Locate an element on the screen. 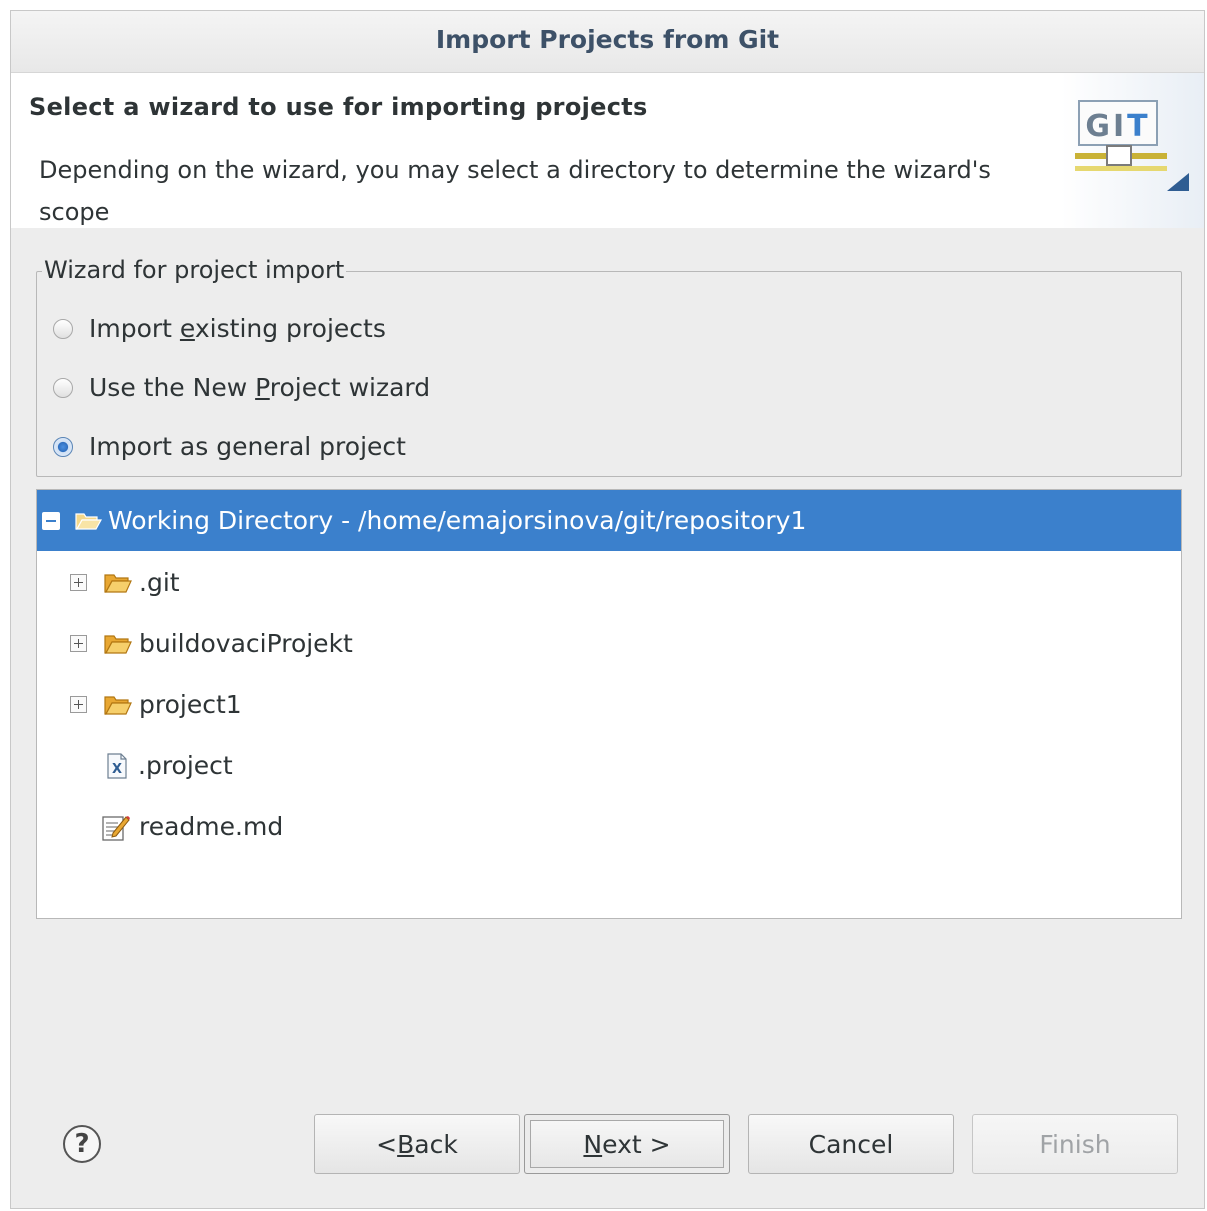 This screenshot has width=1207, height=1211. text-file-icon is located at coordinates (116, 827).